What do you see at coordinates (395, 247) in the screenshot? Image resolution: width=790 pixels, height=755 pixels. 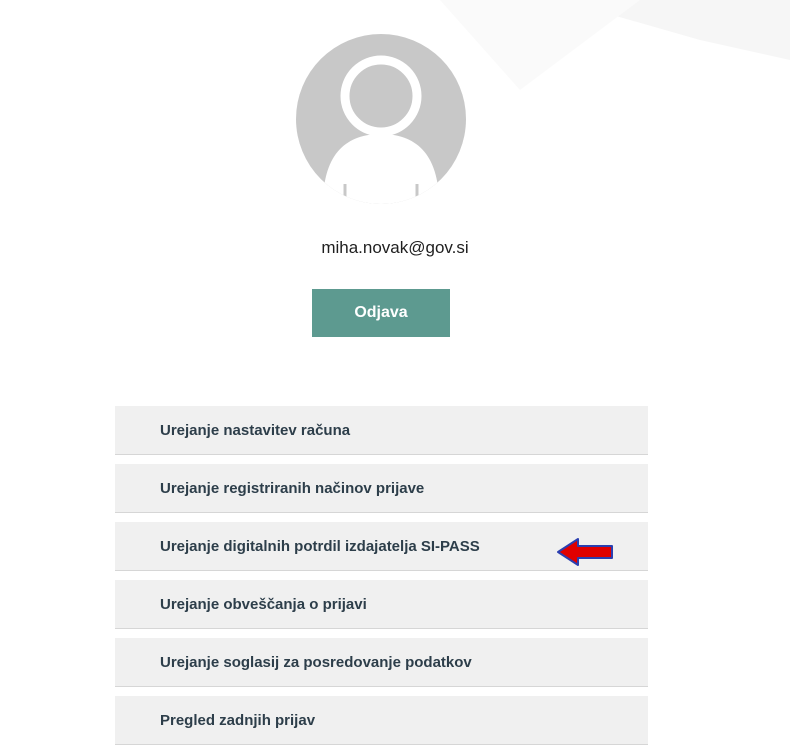 I see `user-email: miha.novak@gov.si` at bounding box center [395, 247].